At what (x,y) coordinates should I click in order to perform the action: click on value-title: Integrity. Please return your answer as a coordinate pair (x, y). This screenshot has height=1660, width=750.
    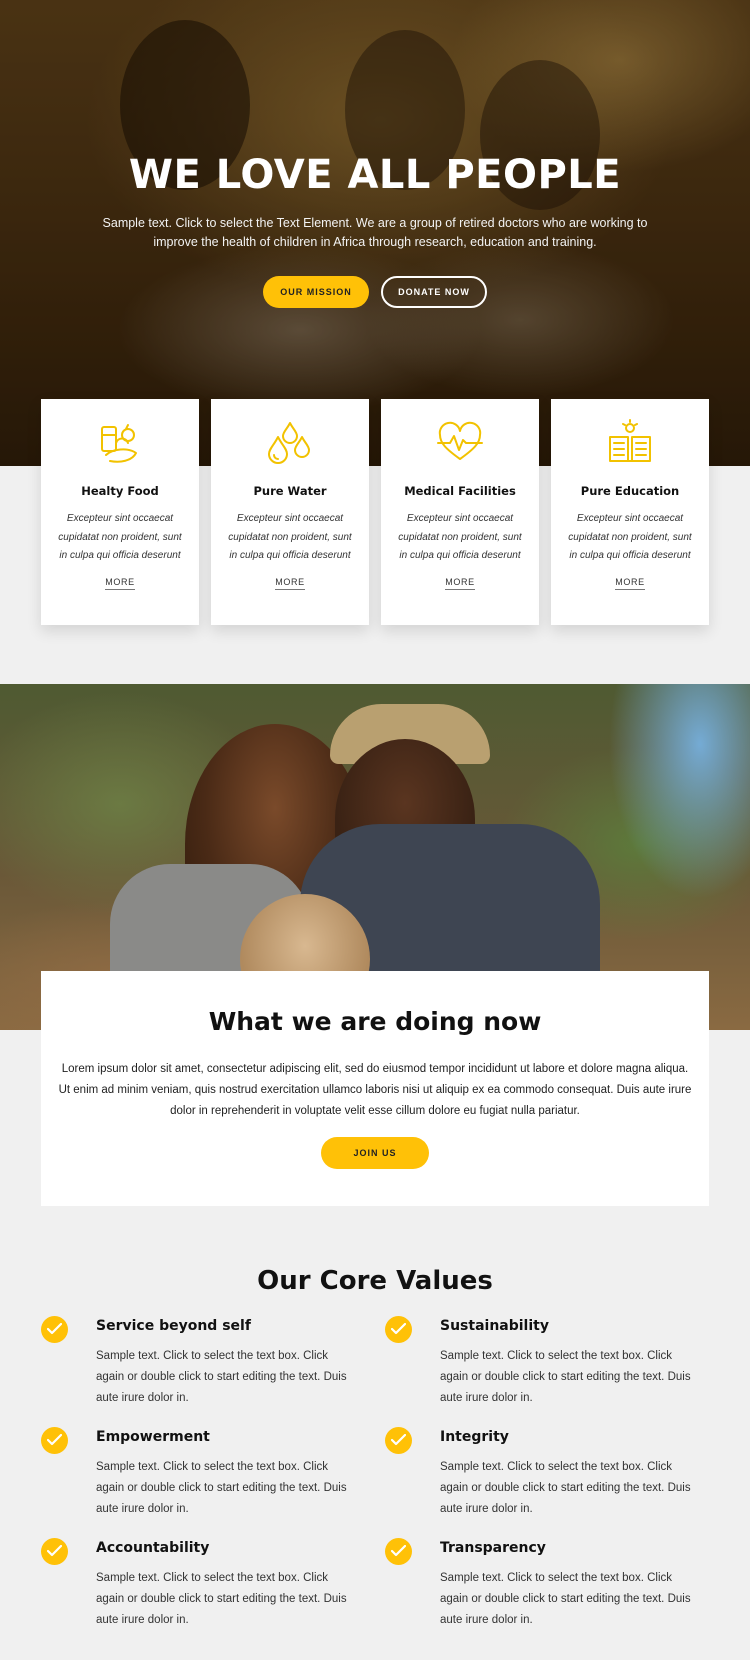
    Looking at the image, I should click on (474, 1437).